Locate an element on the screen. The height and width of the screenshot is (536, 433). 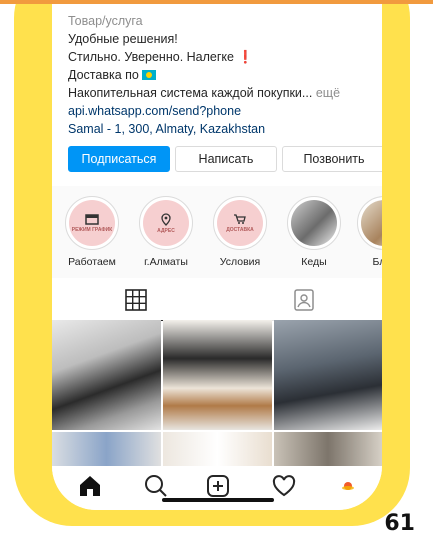
home-indicator is located at coordinates (218, 500).